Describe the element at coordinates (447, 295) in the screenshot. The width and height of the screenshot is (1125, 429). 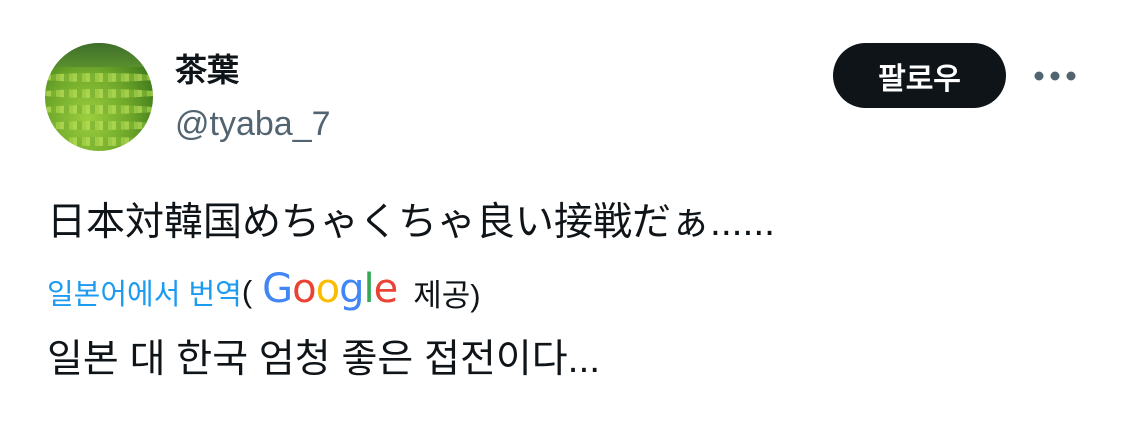
I see `provided-by-label: 제공)` at that location.